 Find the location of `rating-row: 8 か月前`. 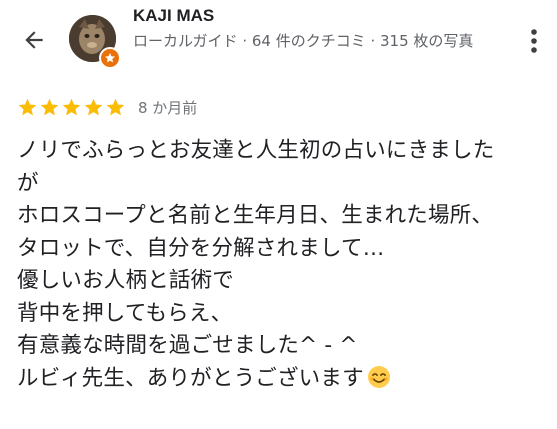

rating-row: 8 か月前 is located at coordinates (107, 107).